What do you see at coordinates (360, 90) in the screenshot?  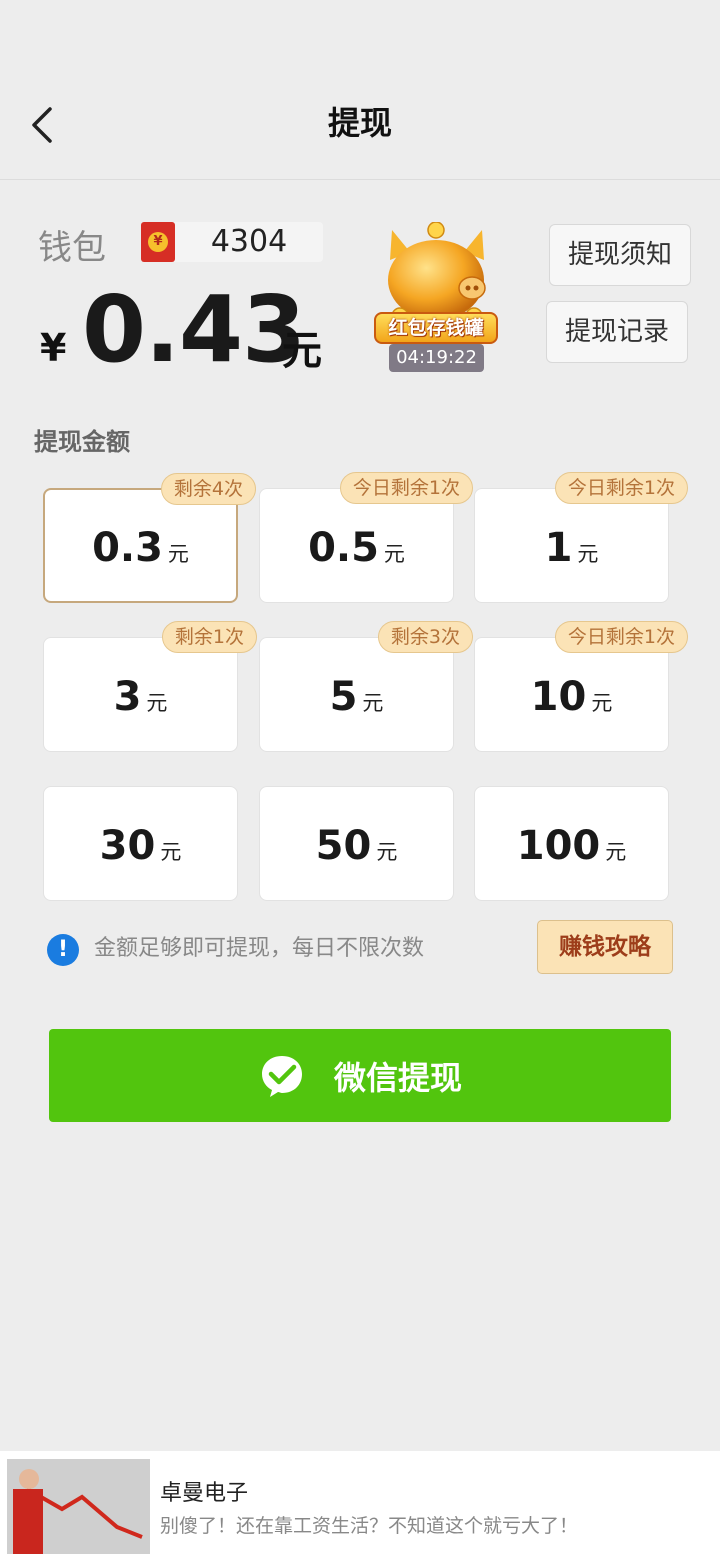 I see `header-bar: 提现` at bounding box center [360, 90].